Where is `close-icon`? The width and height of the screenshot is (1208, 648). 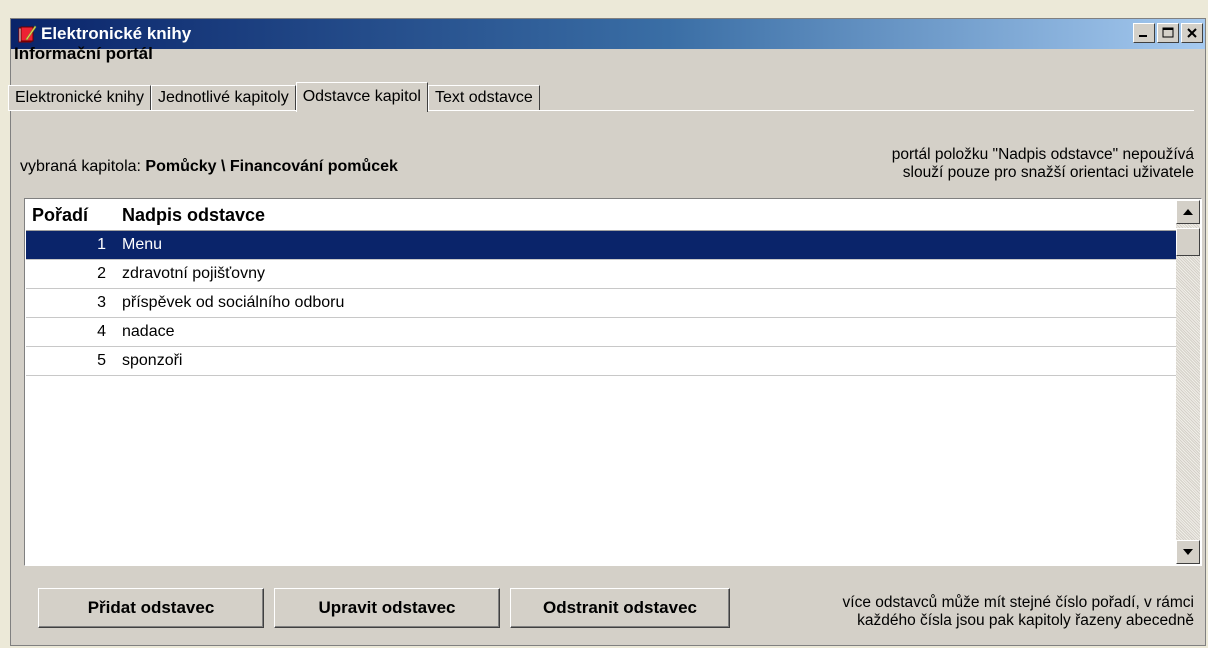
close-icon is located at coordinates (1192, 33).